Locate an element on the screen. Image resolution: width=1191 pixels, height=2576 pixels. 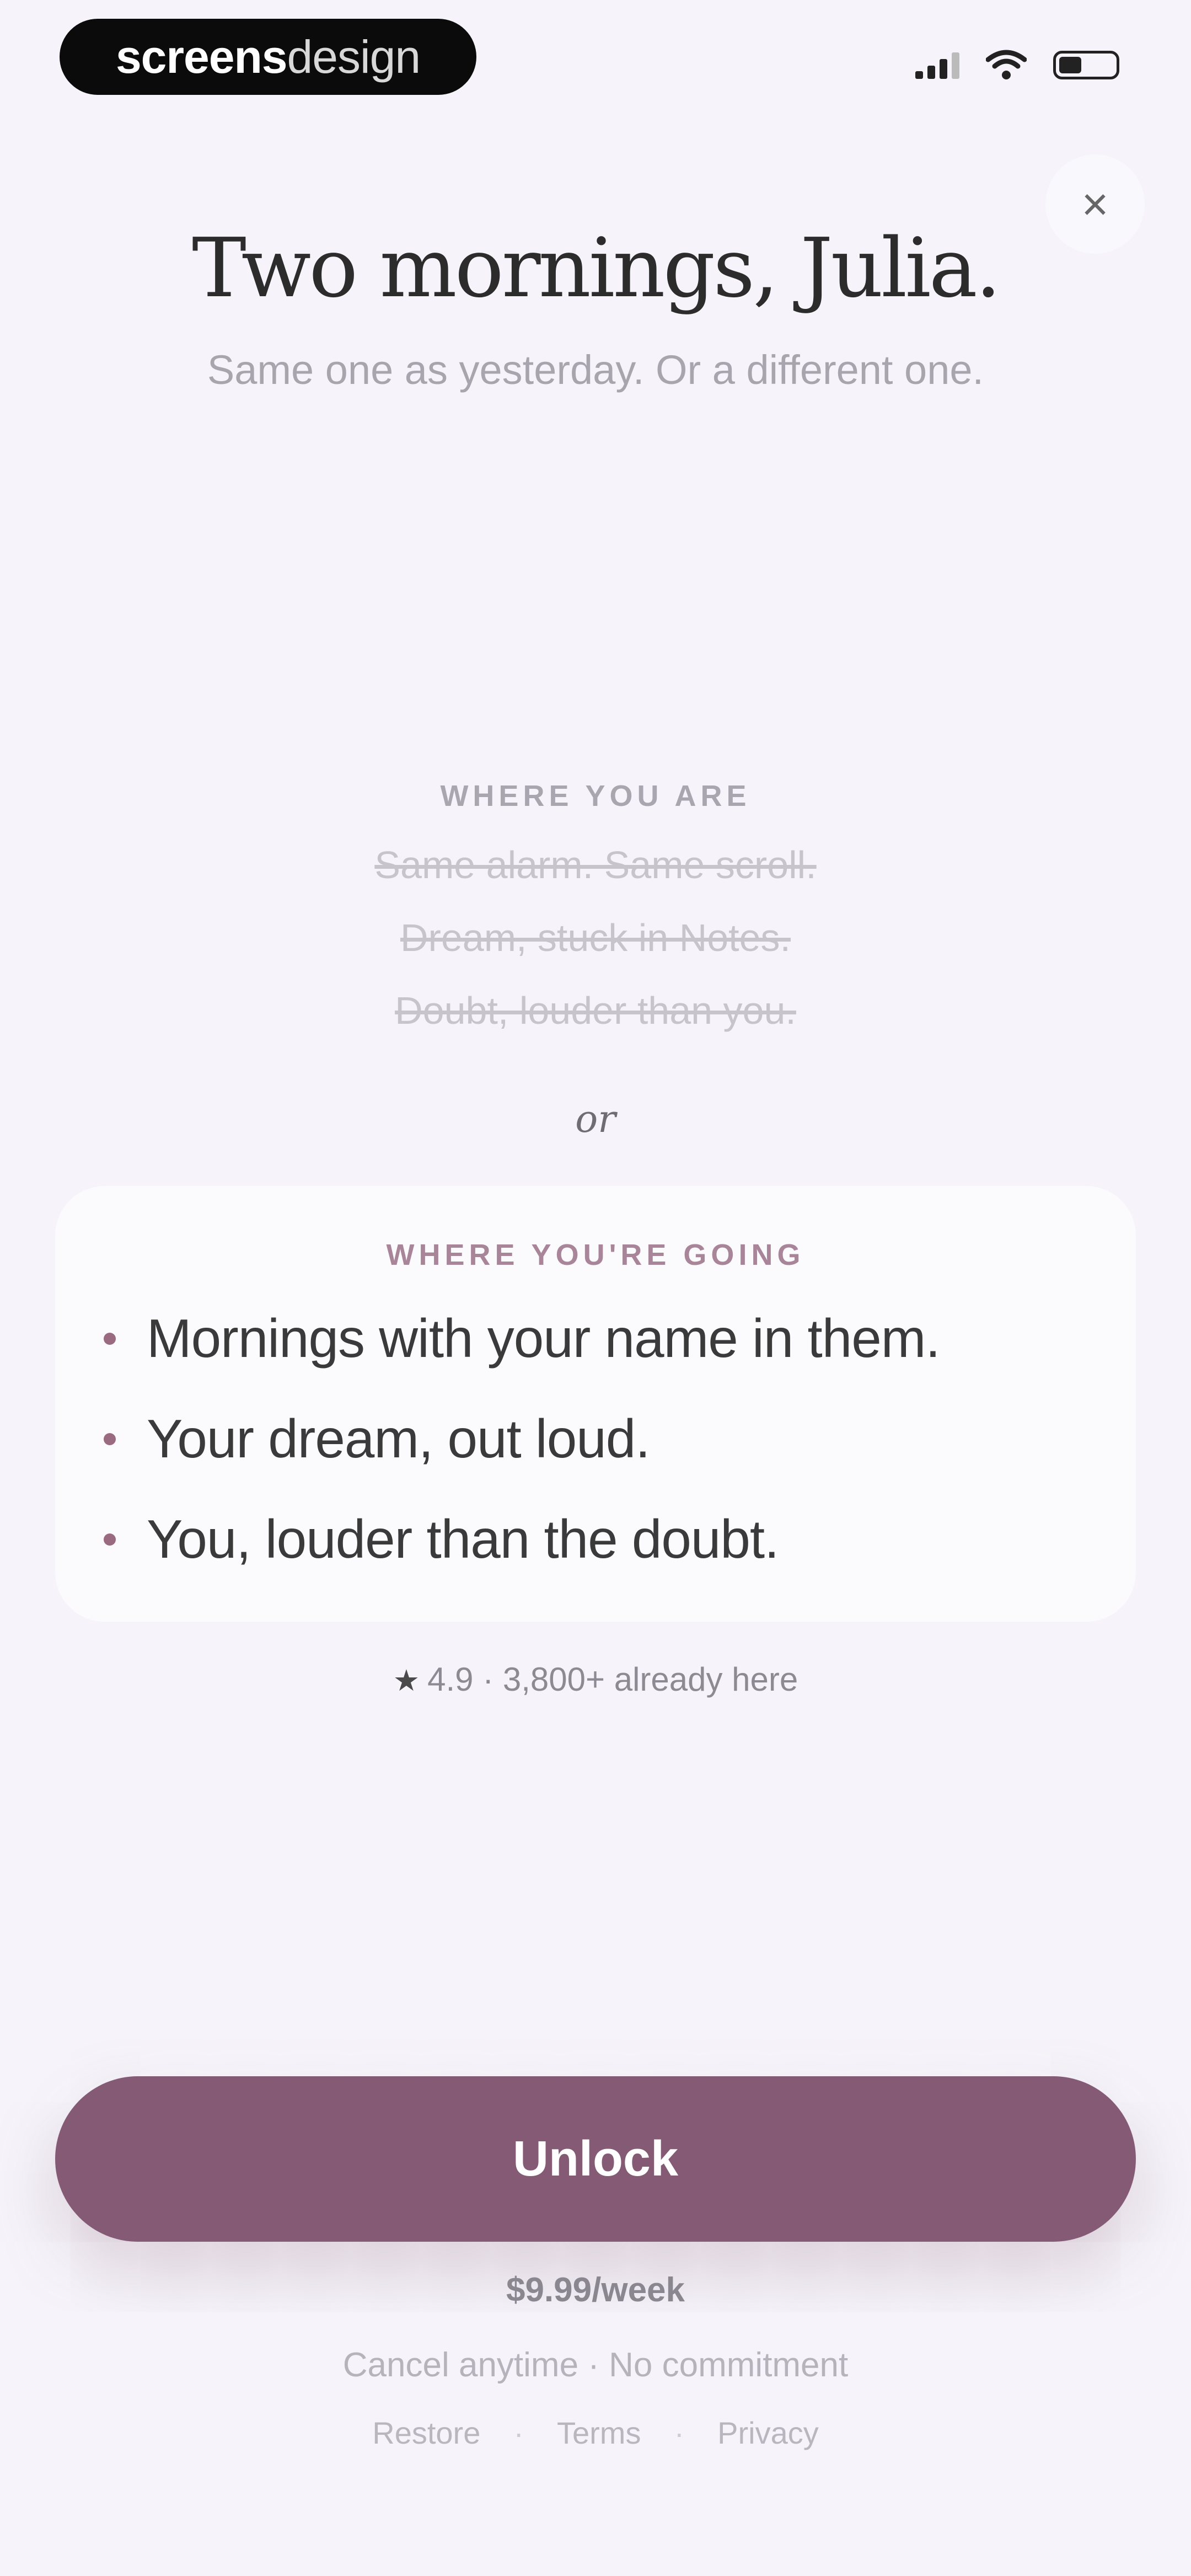
goal-item: Your dream, out loud. is located at coordinates (377, 1439).